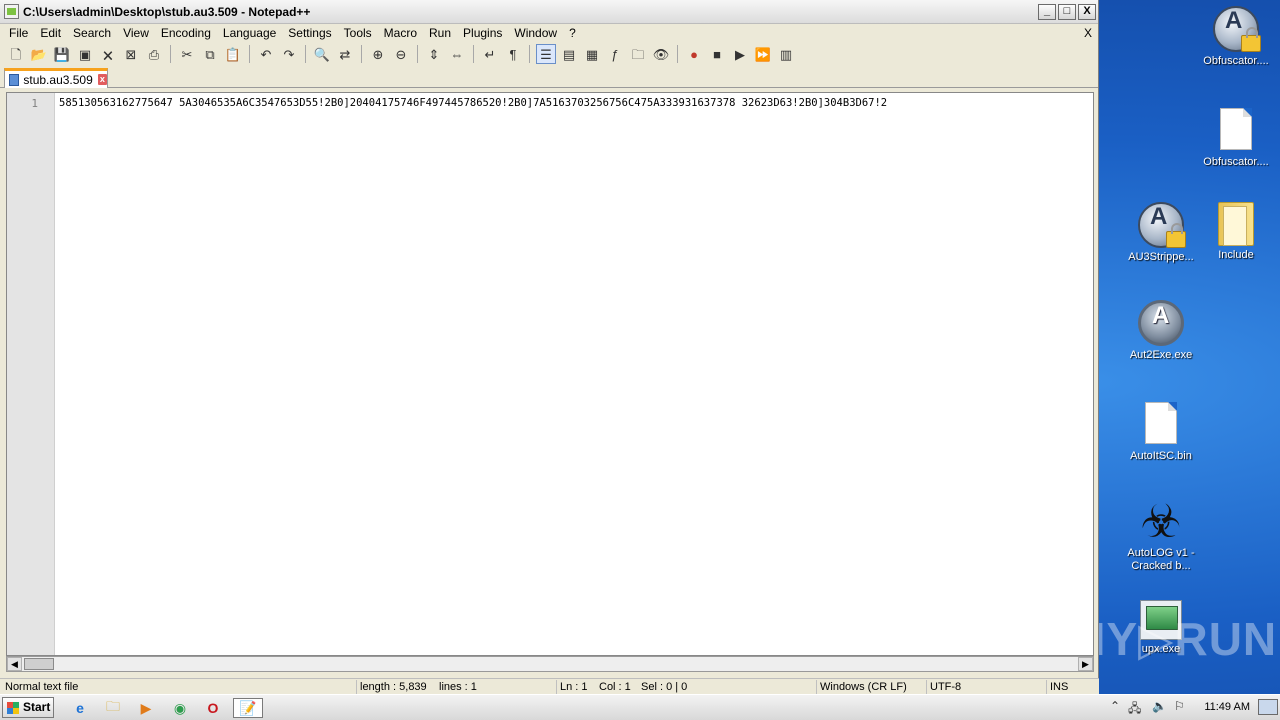 The width and height of the screenshot is (1280, 720). Describe the element at coordinates (92, 33) in the screenshot. I see `menu-search: Search` at that location.